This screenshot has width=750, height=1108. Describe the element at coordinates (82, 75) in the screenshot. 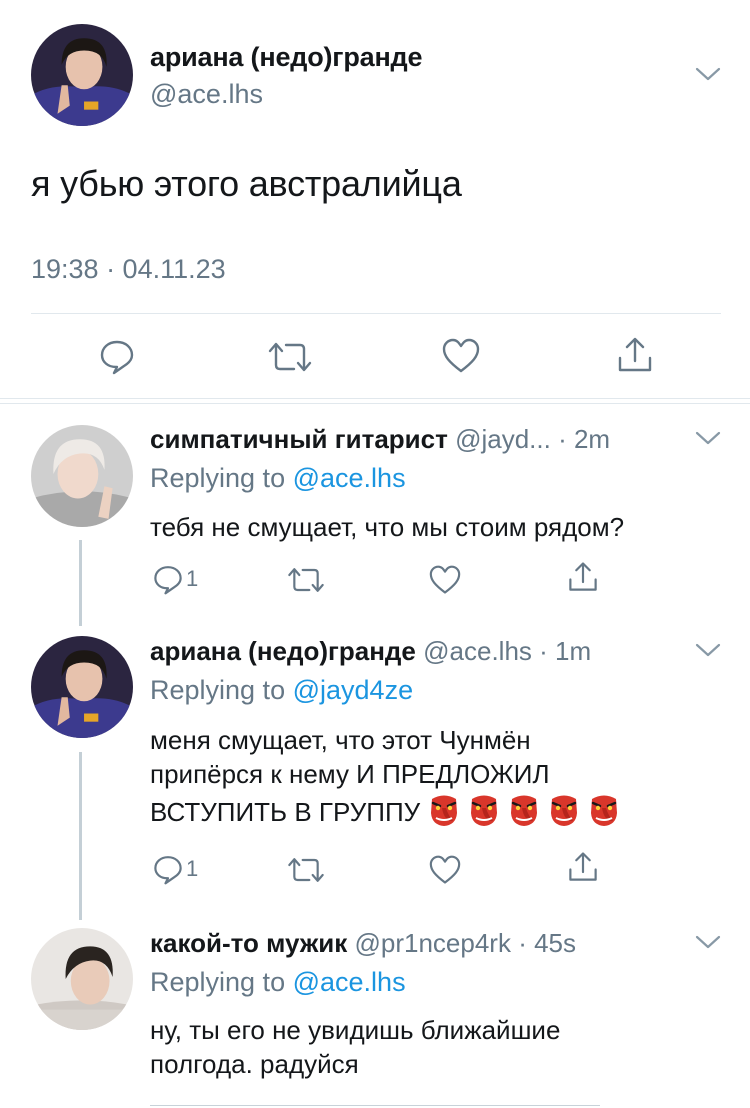

I see `main-avatar` at that location.